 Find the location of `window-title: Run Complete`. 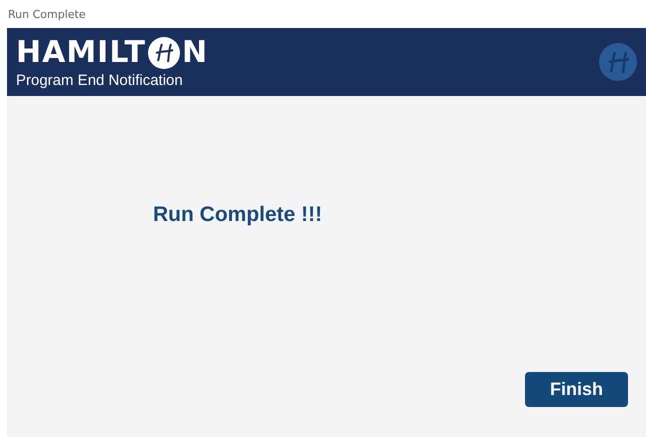

window-title: Run Complete is located at coordinates (47, 14).